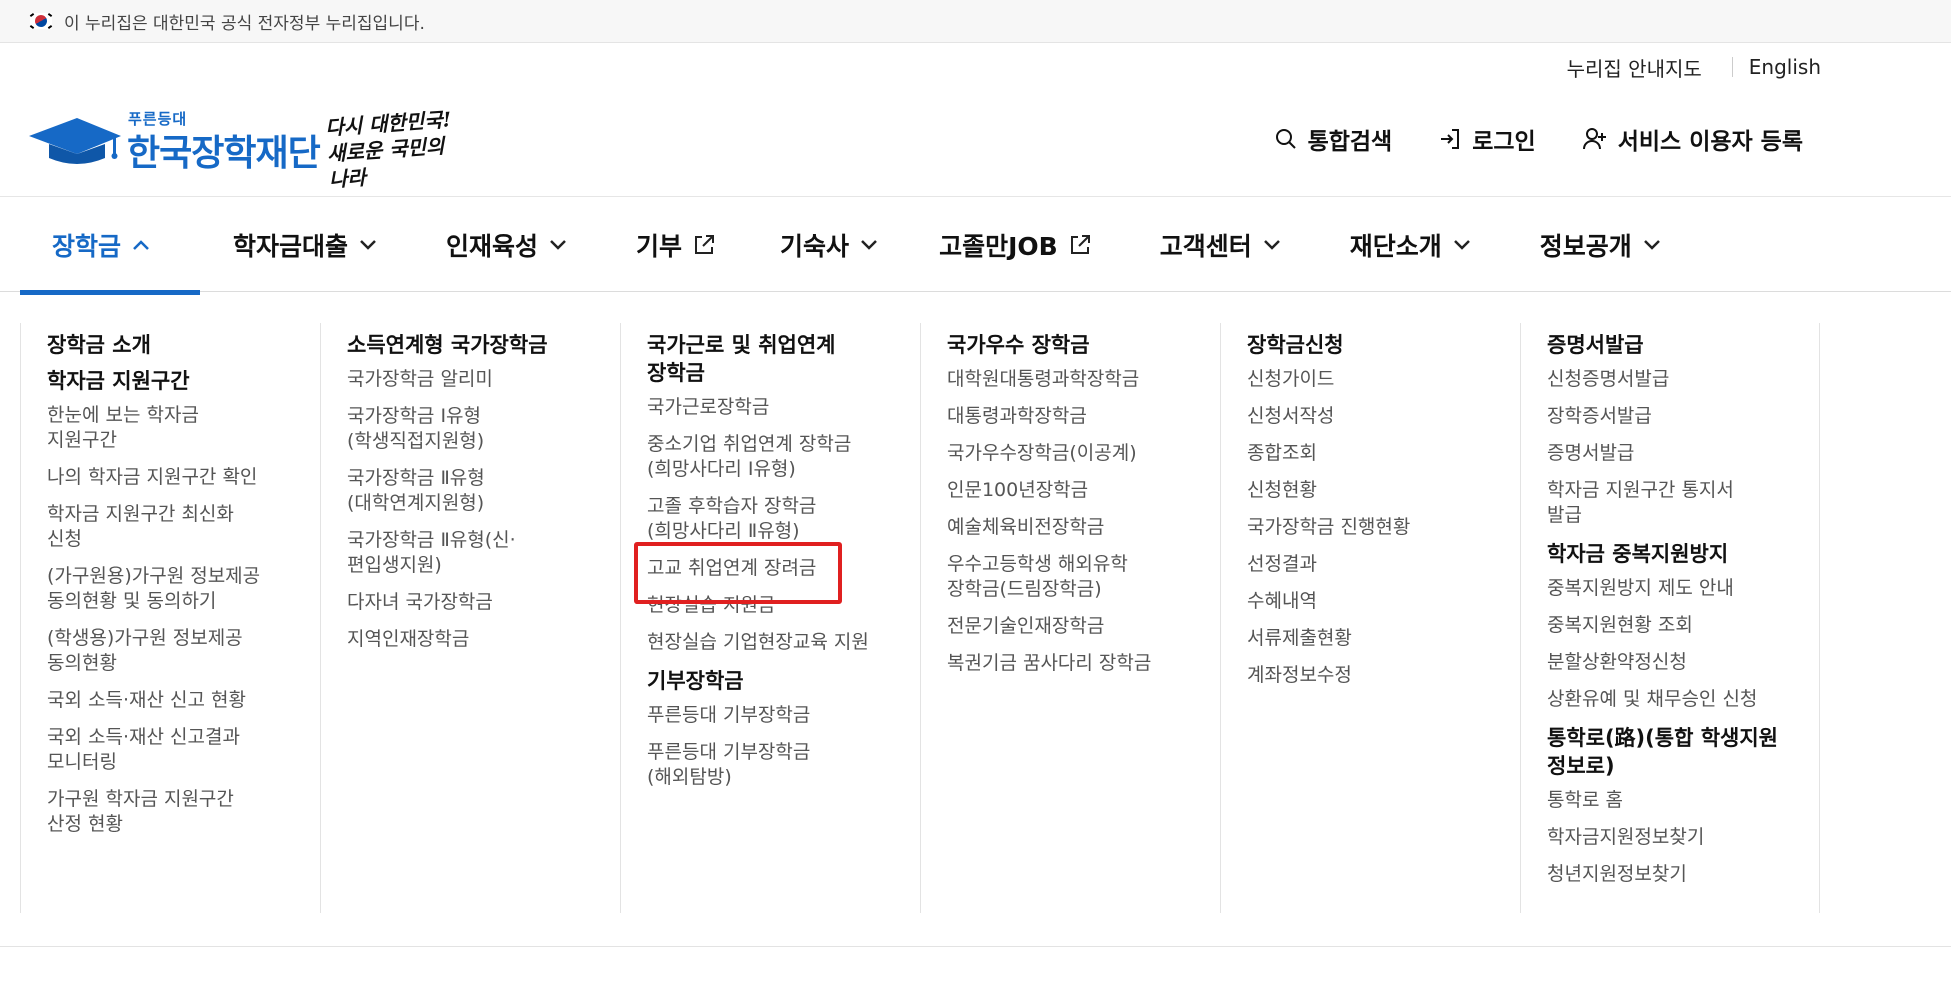  Describe the element at coordinates (1079, 453) in the screenshot. I see `menu-link: 국가우수장학금(이공계)` at that location.